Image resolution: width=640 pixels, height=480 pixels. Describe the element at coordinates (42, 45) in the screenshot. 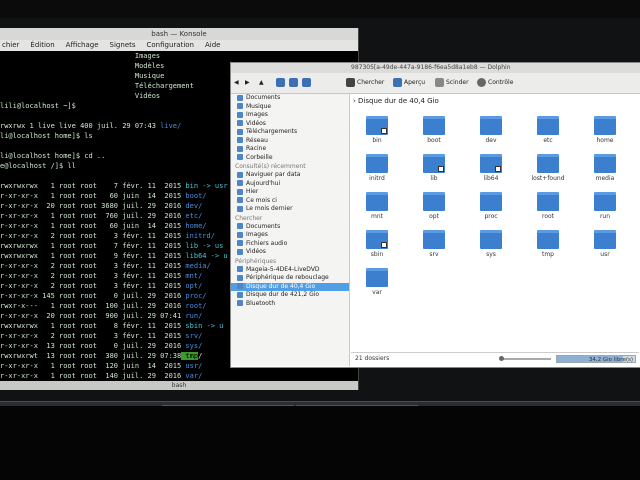

I see `konsole-menu-item: Édition` at that location.